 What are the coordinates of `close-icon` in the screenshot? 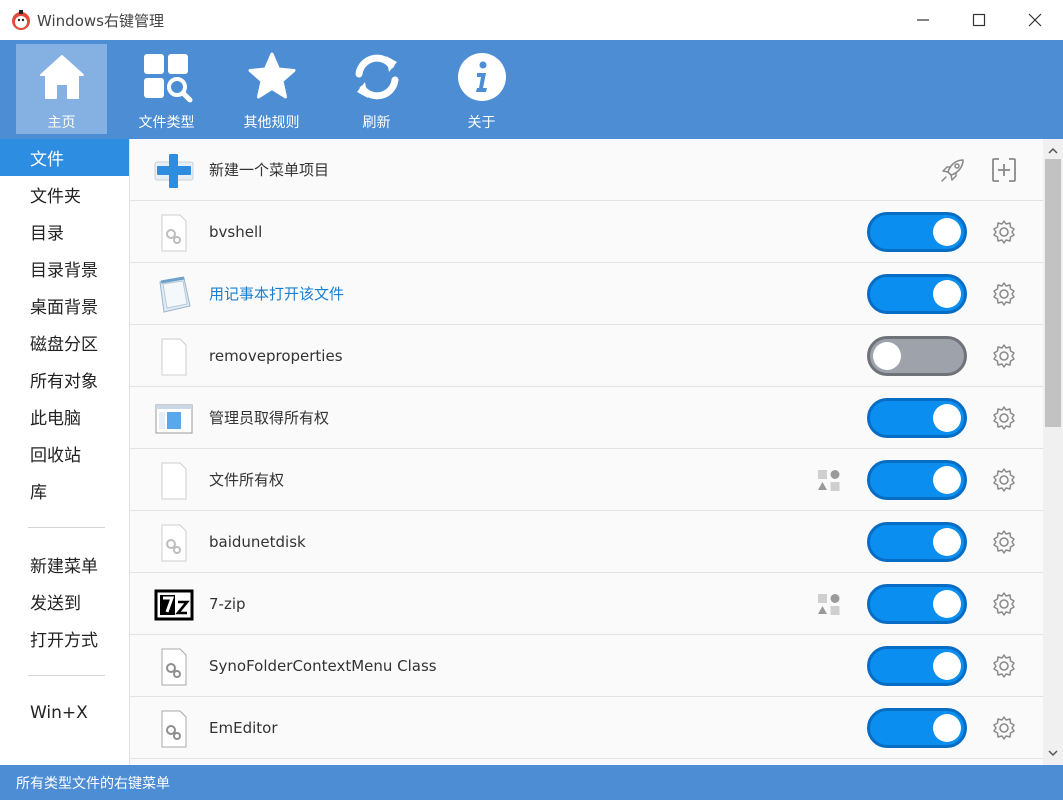 It's located at (1035, 20).